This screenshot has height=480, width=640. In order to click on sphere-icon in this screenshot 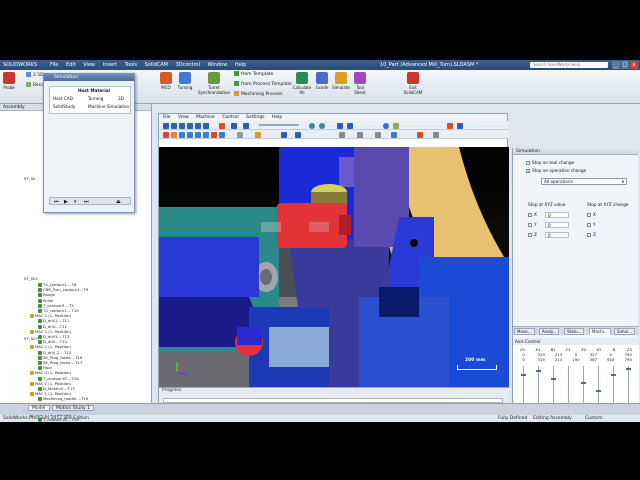, I will do `click(386, 125)`.